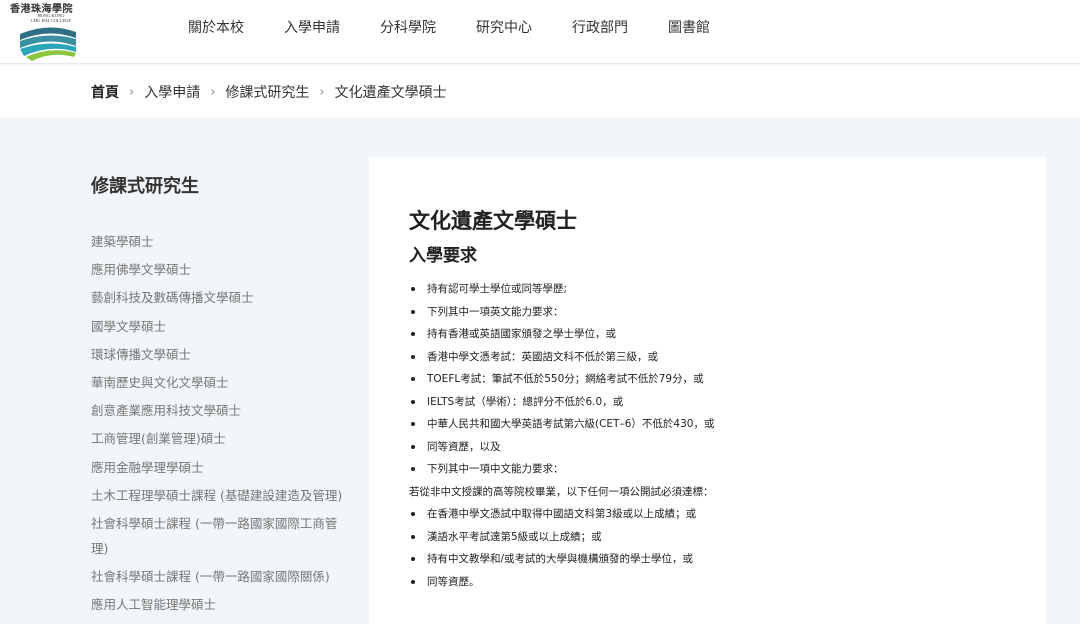  Describe the element at coordinates (709, 334) in the screenshot. I see `list-item: 持有香港或英語國家頒發之學士學位，或` at that location.